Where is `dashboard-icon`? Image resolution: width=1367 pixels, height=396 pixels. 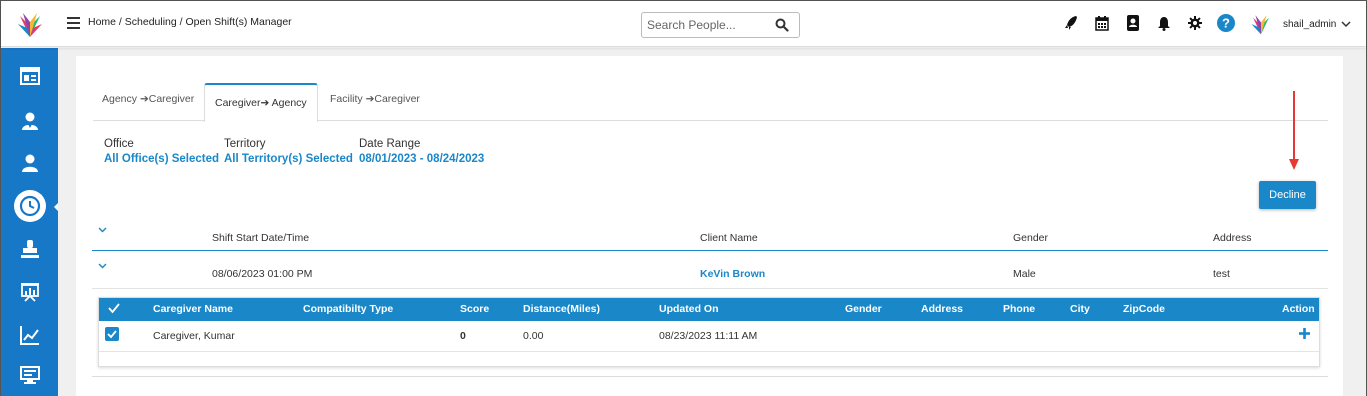
dashboard-icon is located at coordinates (29, 76).